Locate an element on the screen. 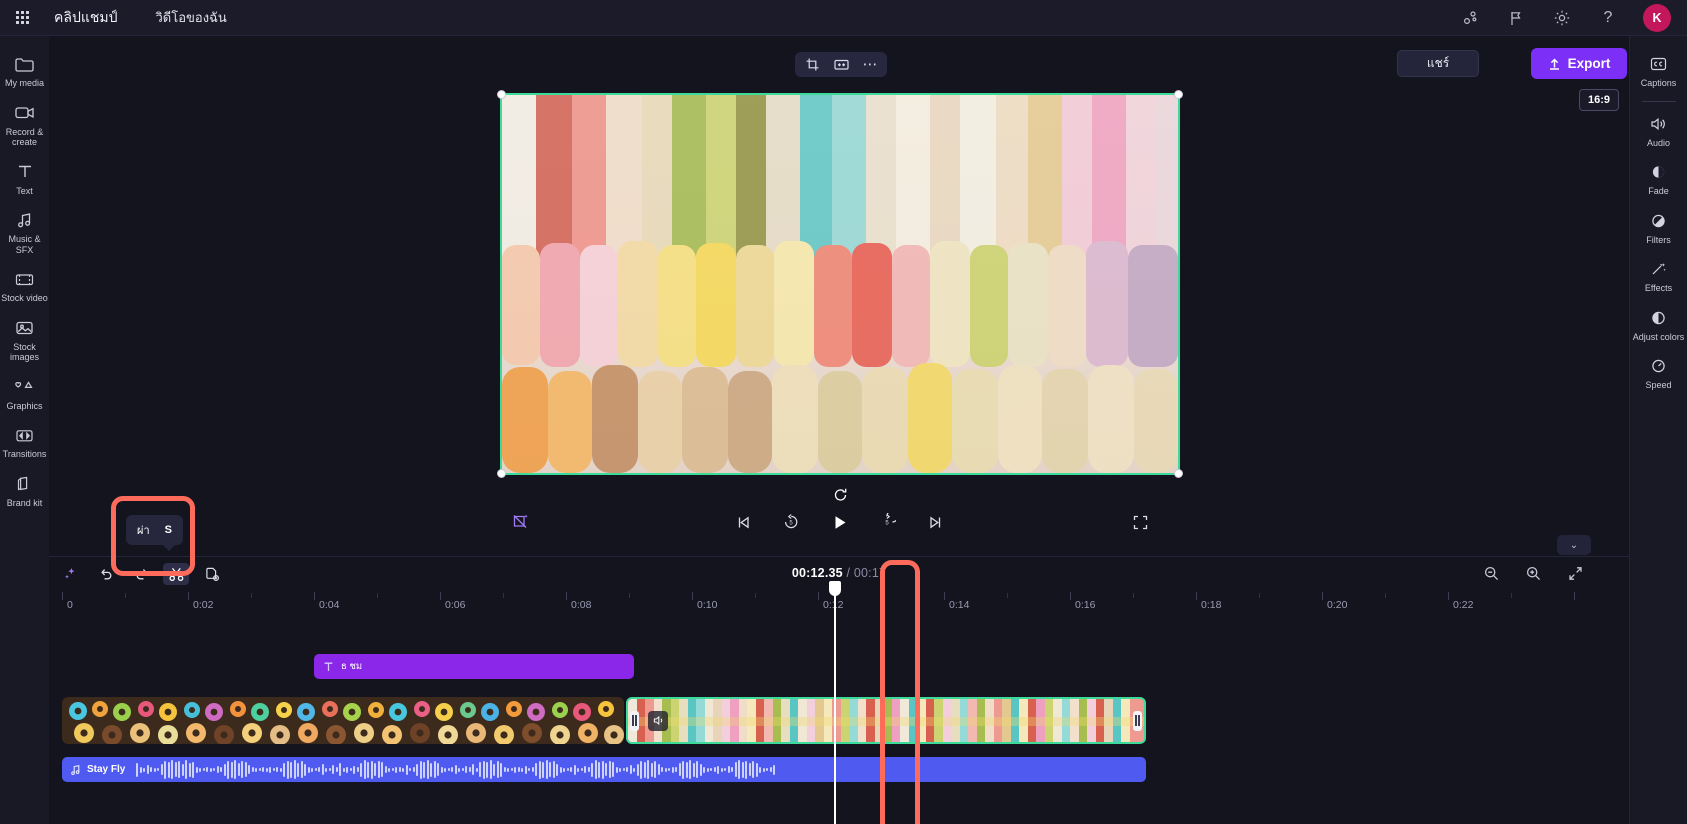 The height and width of the screenshot is (824, 1687). panel-item-filters: Filters is located at coordinates (1658, 227).